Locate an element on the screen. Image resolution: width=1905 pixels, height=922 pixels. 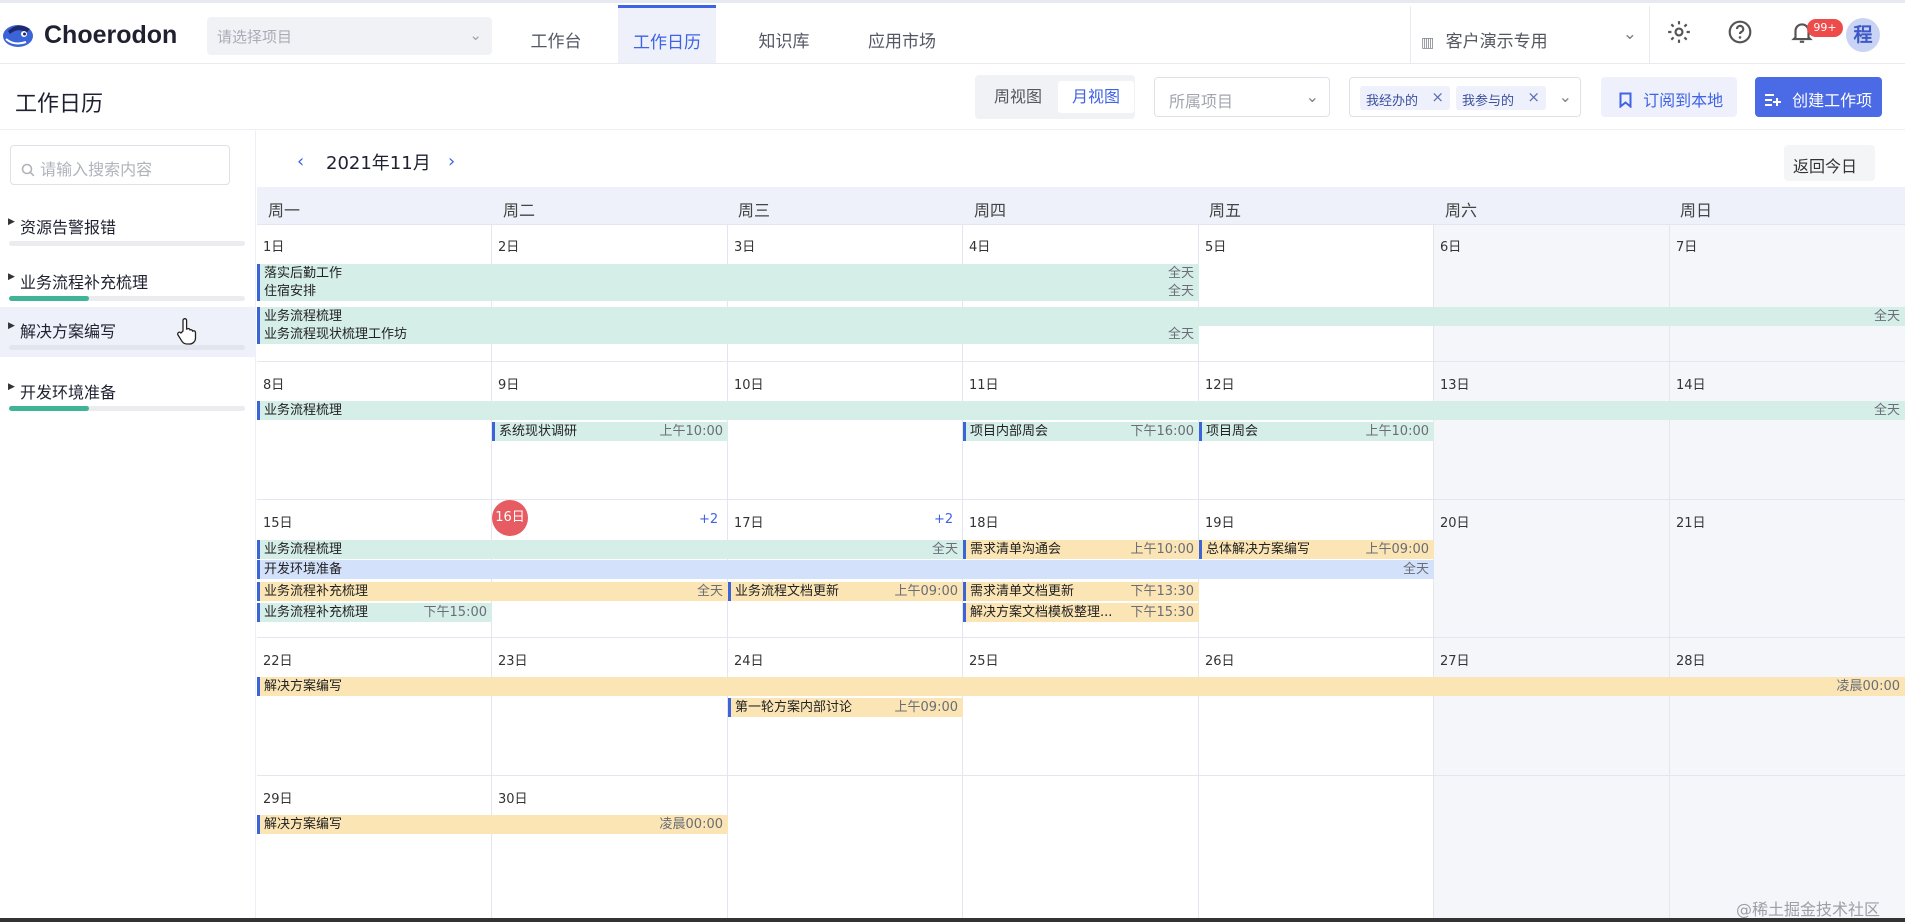
gear-icon is located at coordinates (1679, 35).